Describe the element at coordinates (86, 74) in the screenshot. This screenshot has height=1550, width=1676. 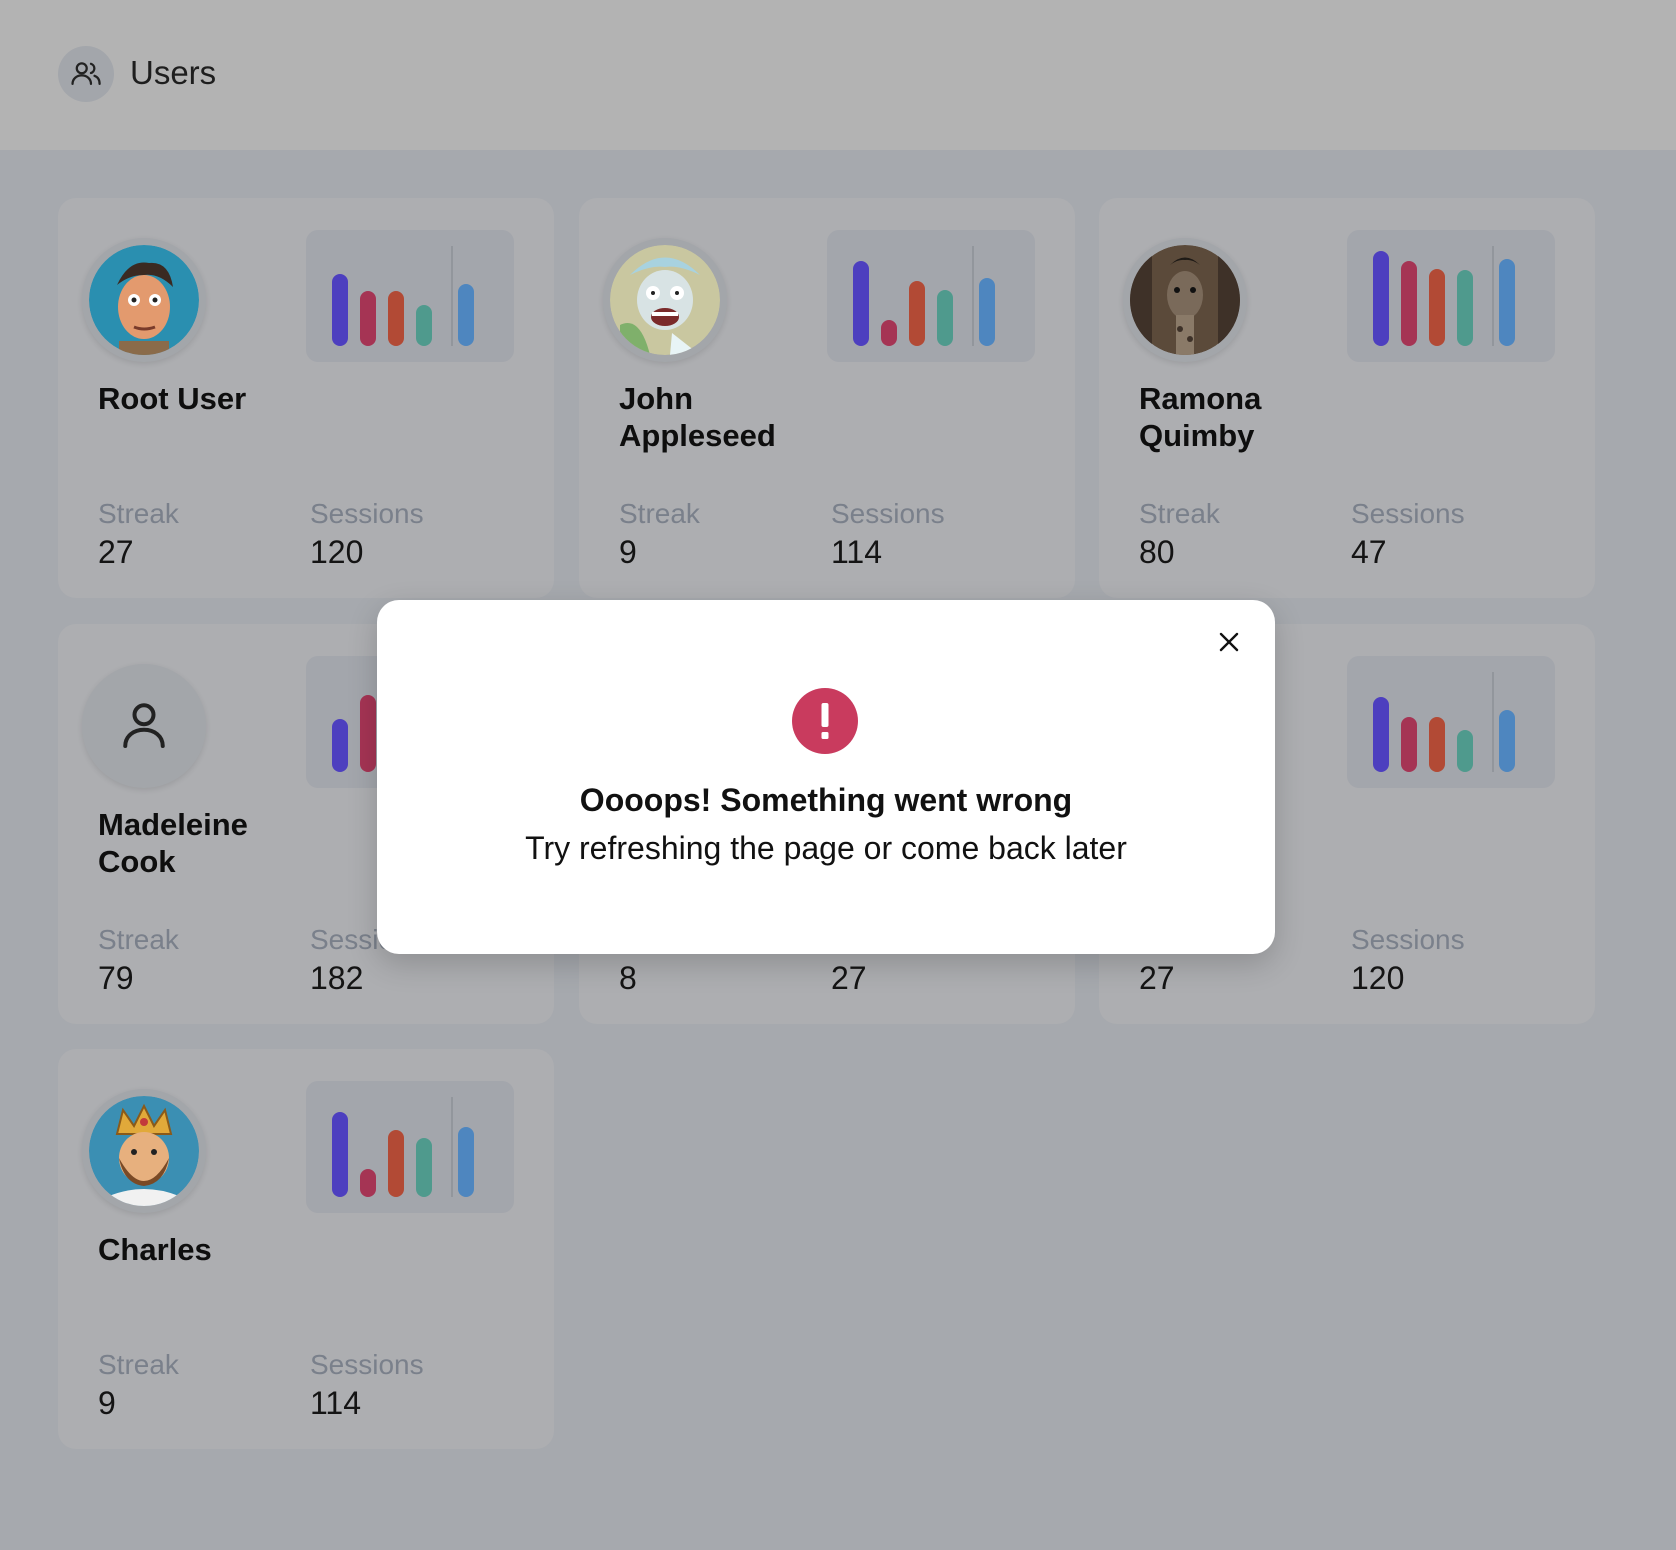
I see `users-icon` at that location.